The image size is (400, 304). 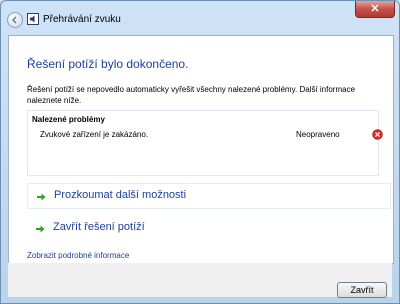 I want to click on close-troubleshooting-label: Zavřít řešení potíží, so click(x=99, y=227).